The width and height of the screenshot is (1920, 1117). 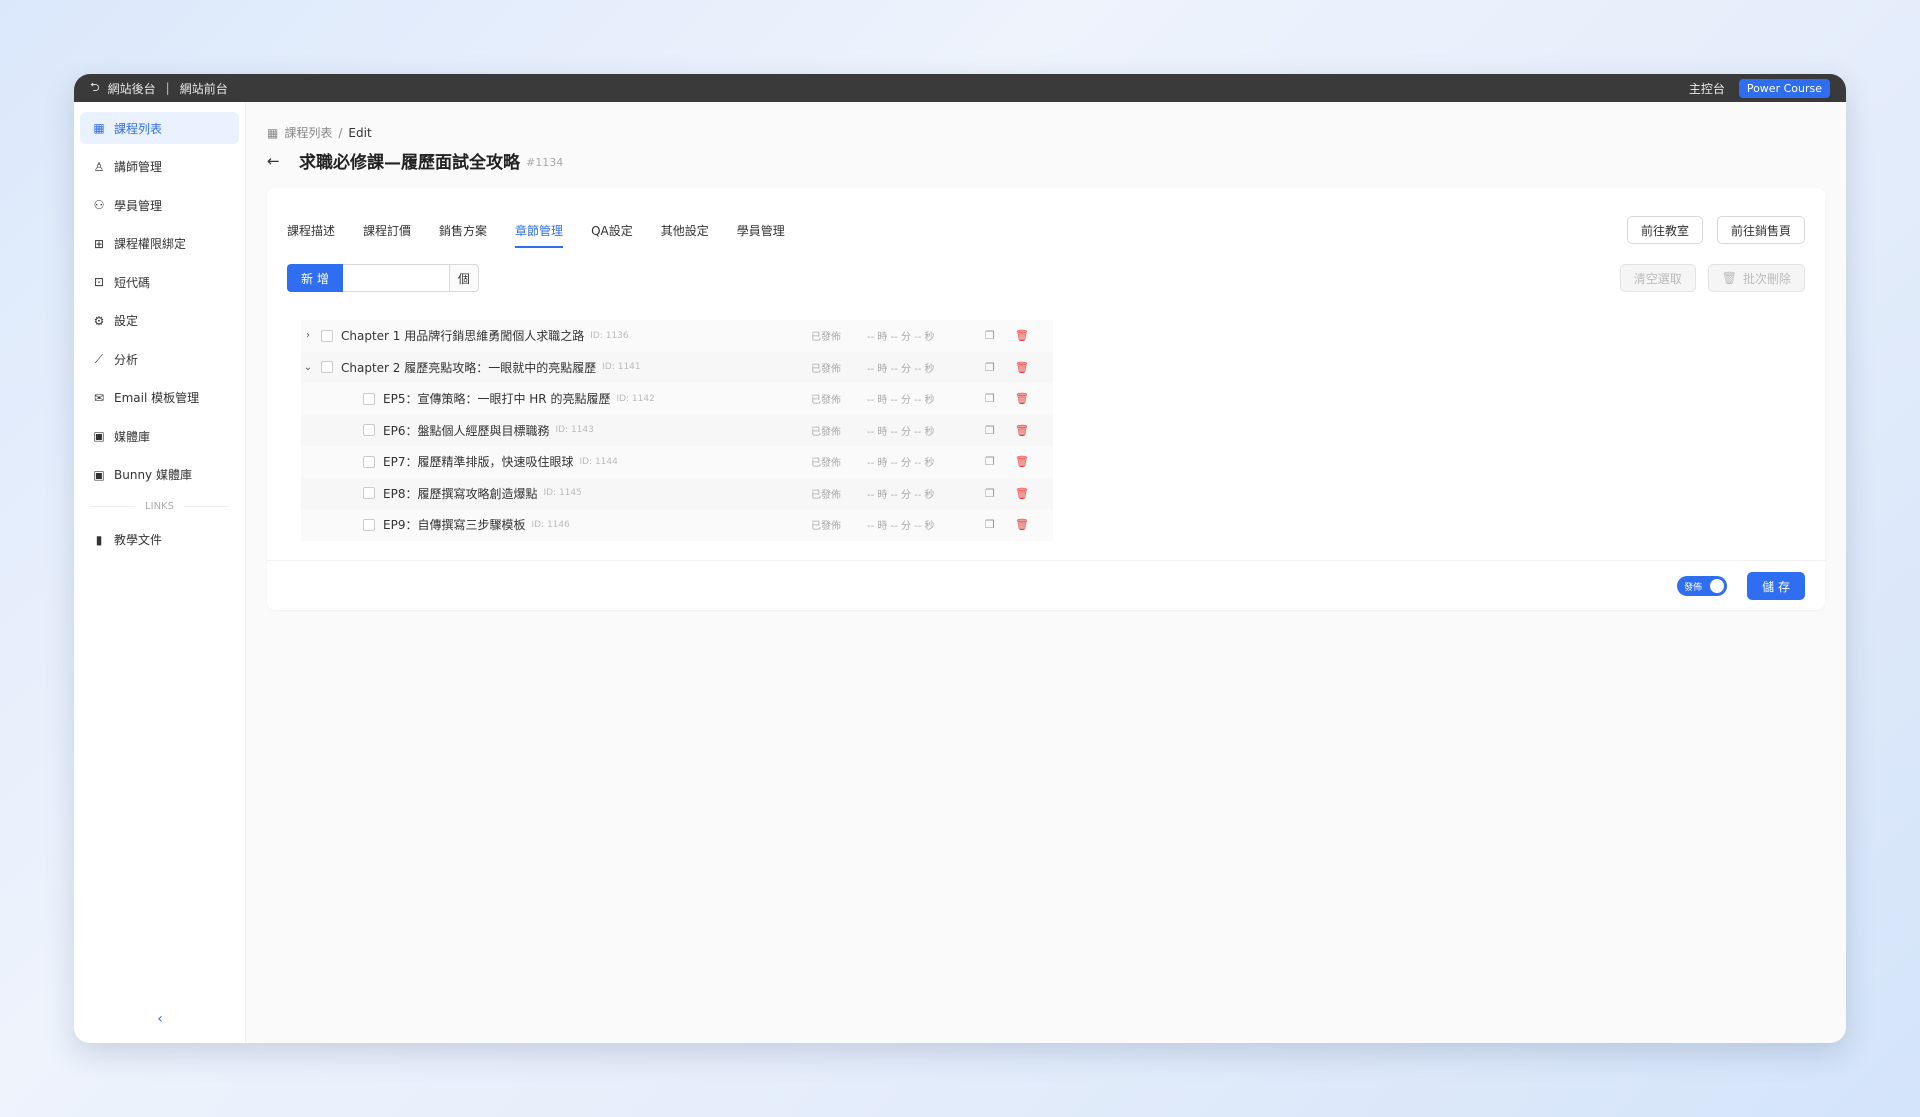 What do you see at coordinates (685, 235) in the screenshot?
I see `tab-other-settings: 其他設定` at bounding box center [685, 235].